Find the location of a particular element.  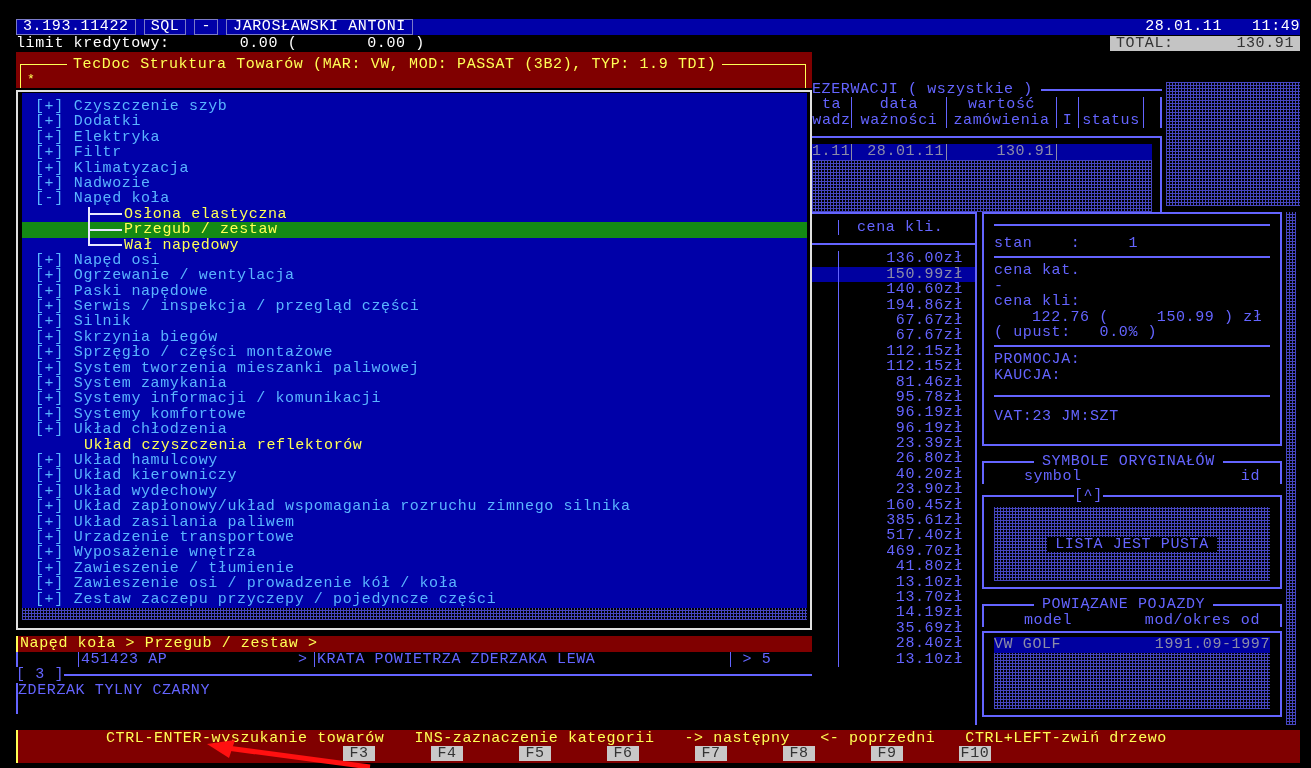

tree-item: [+] Układ zapłonowy/układ wspomagania rozruchu zimnego silnika is located at coordinates (414, 507).